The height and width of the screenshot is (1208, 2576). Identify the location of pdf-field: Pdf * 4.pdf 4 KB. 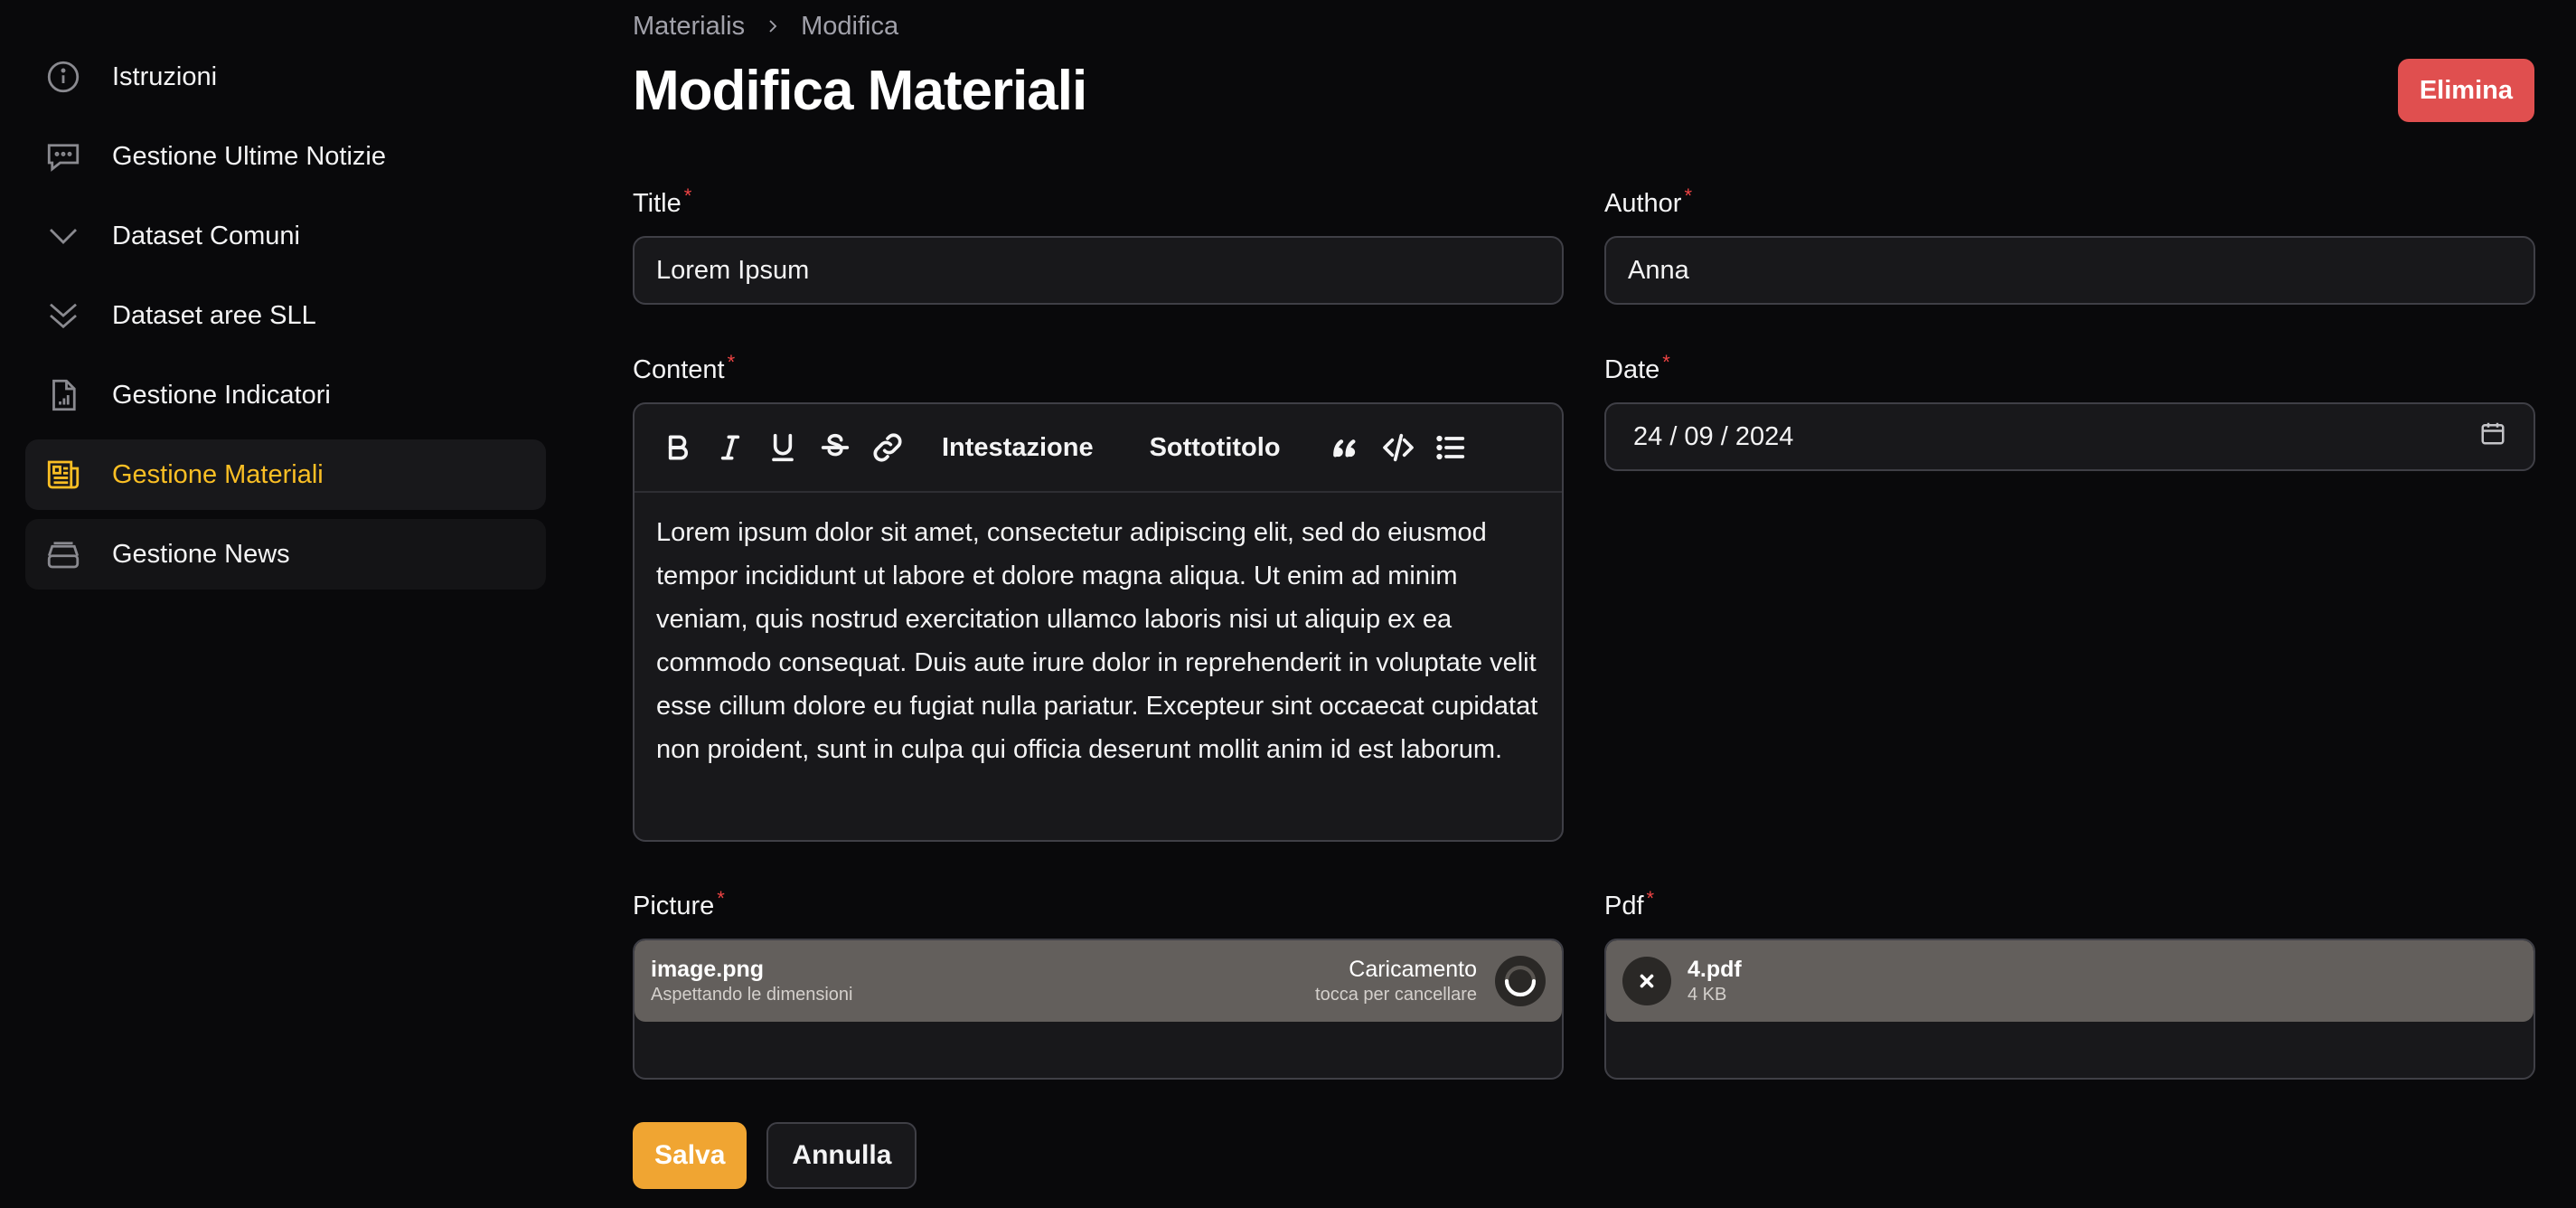
(2069, 983).